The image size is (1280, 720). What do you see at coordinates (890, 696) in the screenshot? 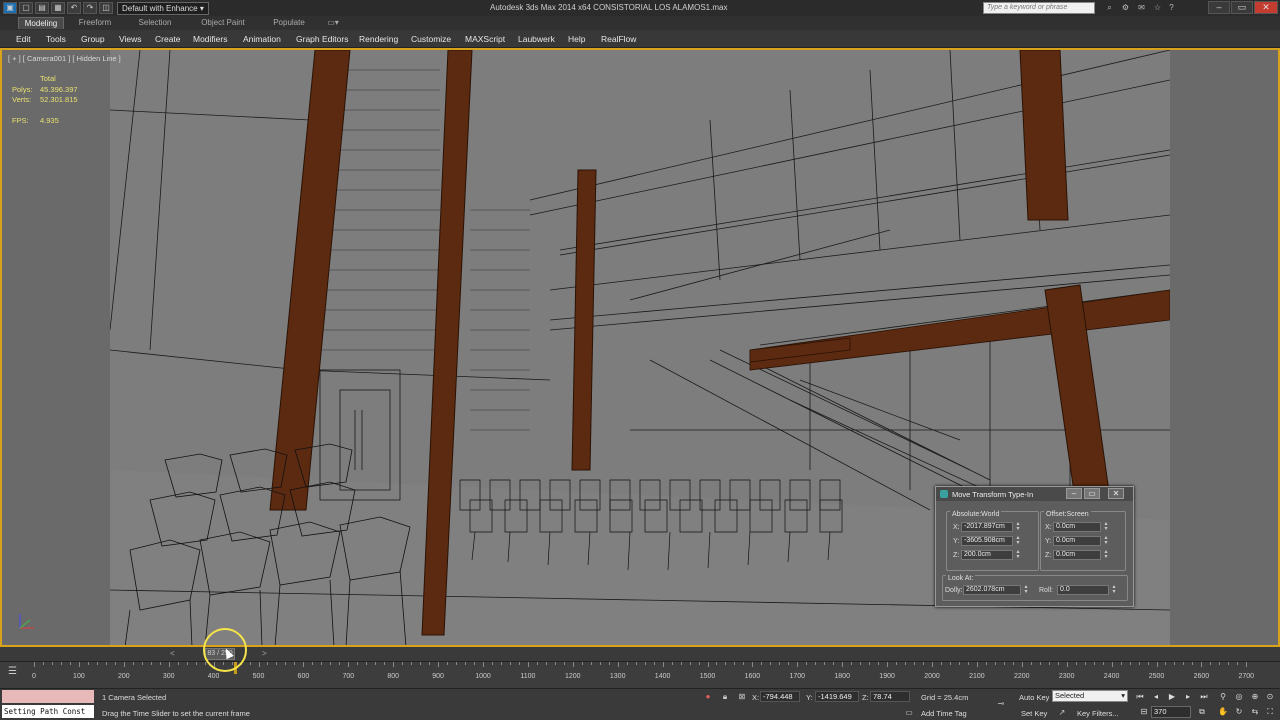
I see `z-coord-field: 78.74` at bounding box center [890, 696].